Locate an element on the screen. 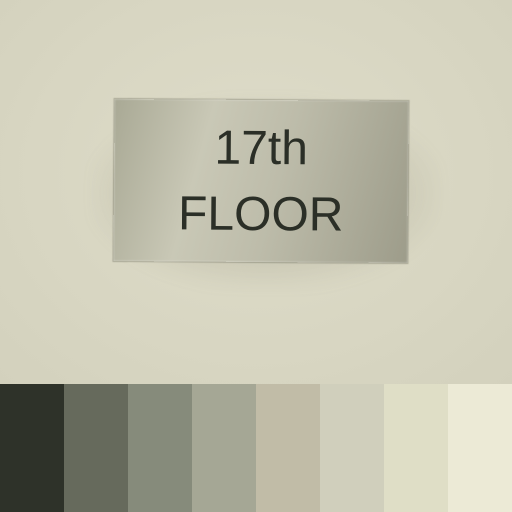 This screenshot has height=512, width=512. plaque-line-floor-label: FLOOR is located at coordinates (260, 214).